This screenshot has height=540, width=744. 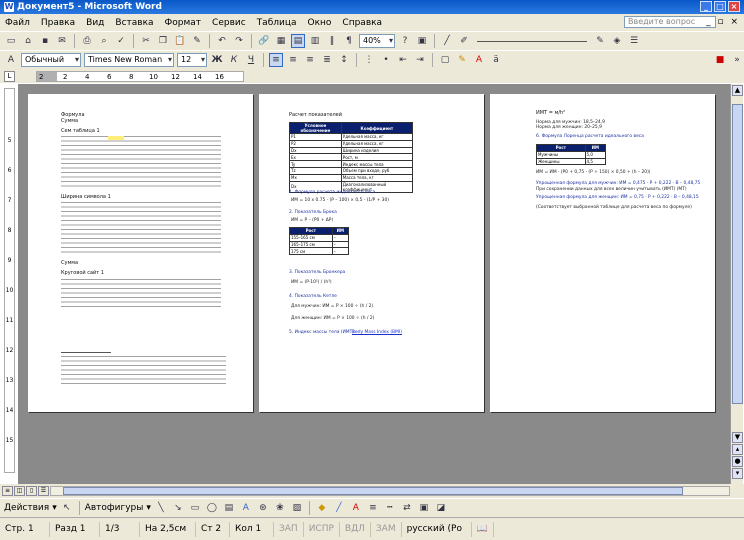 I want to click on align-right-icon: ≡, so click(x=310, y=60).